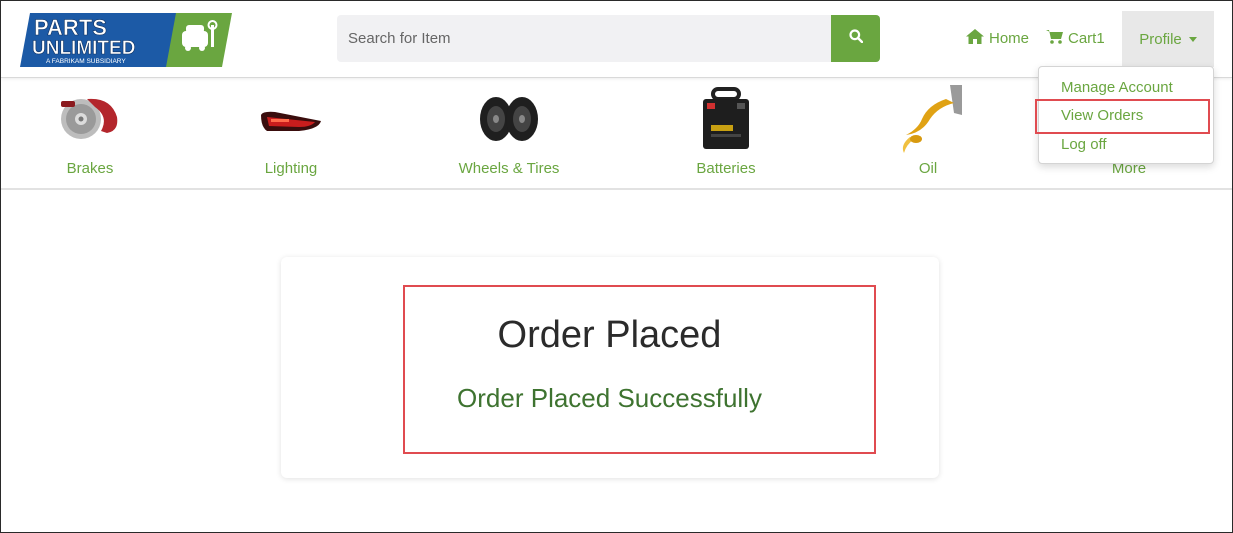 The height and width of the screenshot is (533, 1233). What do you see at coordinates (86, 61) in the screenshot?
I see `svg-text: A FABRIKAM SUBSIDIARY` at bounding box center [86, 61].